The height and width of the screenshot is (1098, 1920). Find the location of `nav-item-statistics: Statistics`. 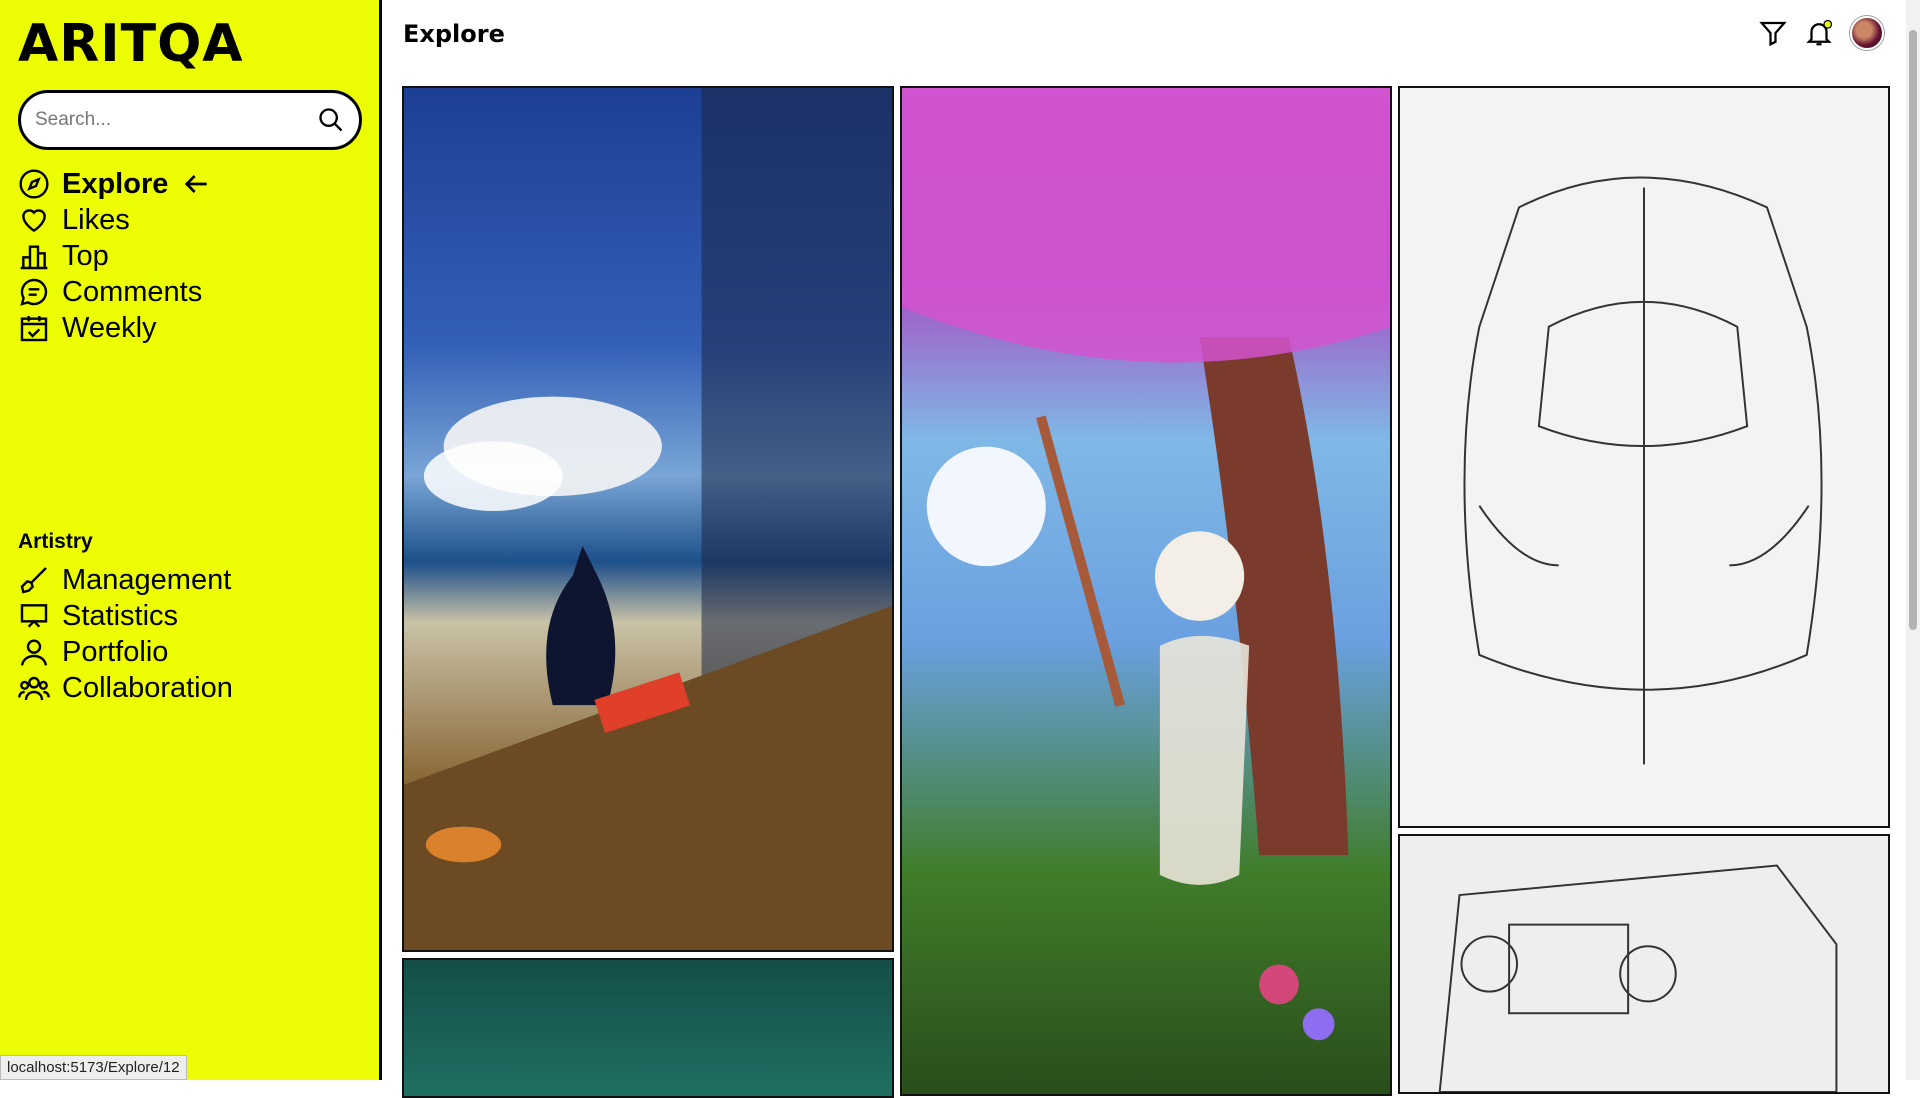

nav-item-statistics: Statistics is located at coordinates (125, 616).